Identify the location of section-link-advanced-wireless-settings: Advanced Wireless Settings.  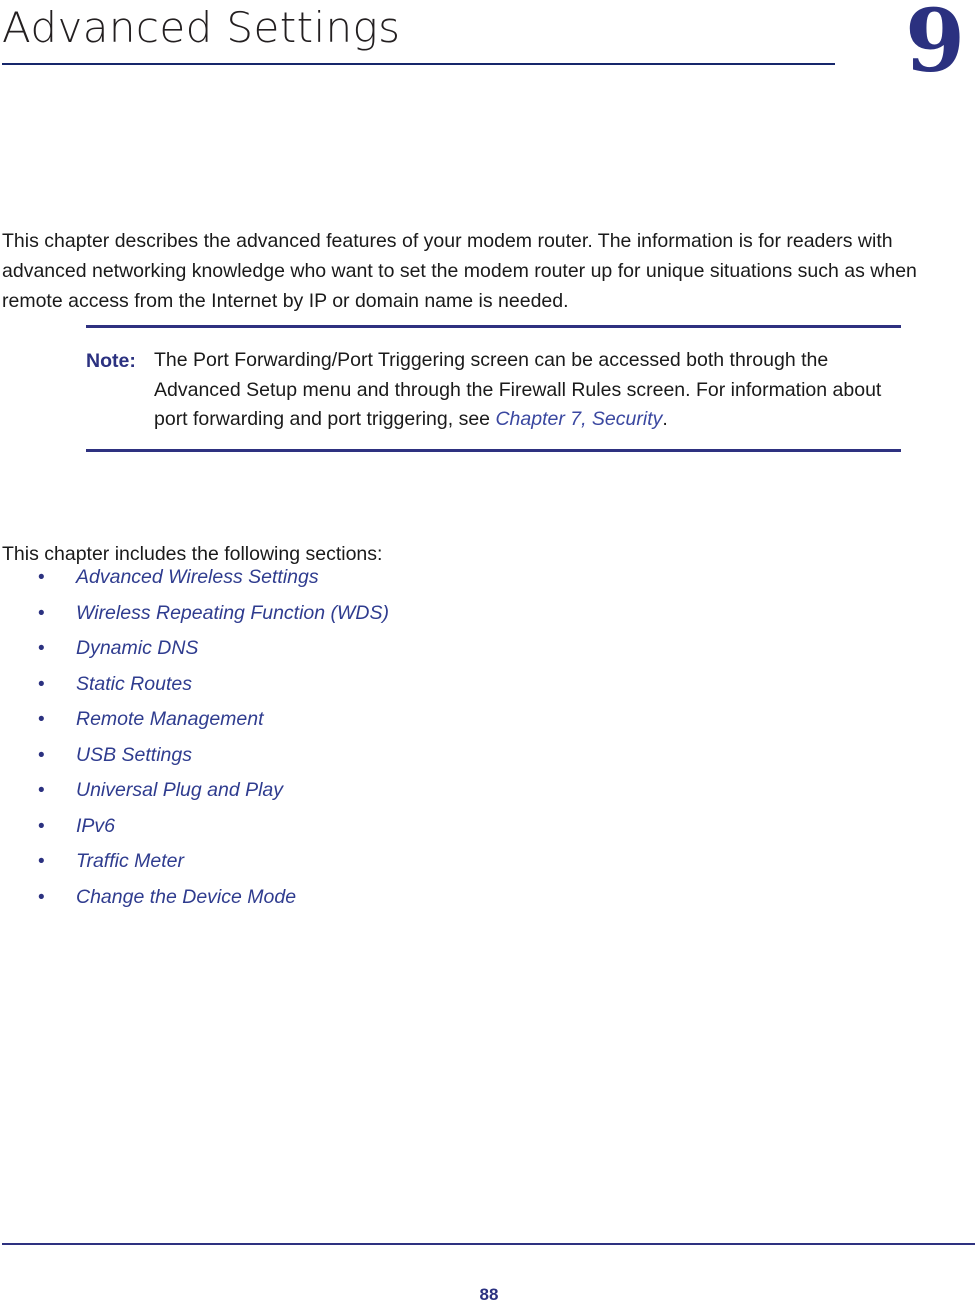
(197, 578).